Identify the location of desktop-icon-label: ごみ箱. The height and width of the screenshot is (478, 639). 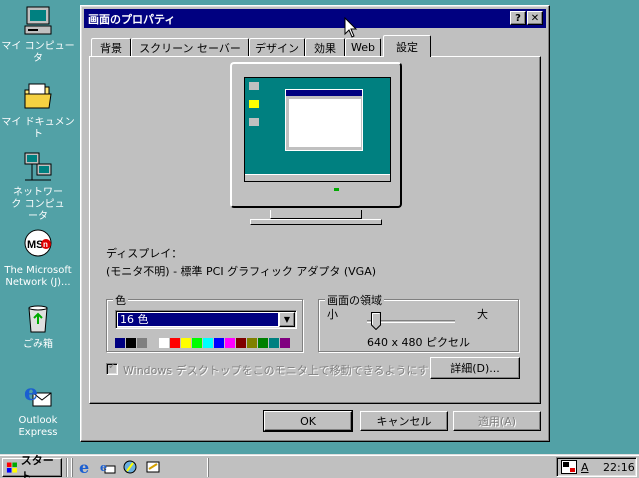
(38, 344).